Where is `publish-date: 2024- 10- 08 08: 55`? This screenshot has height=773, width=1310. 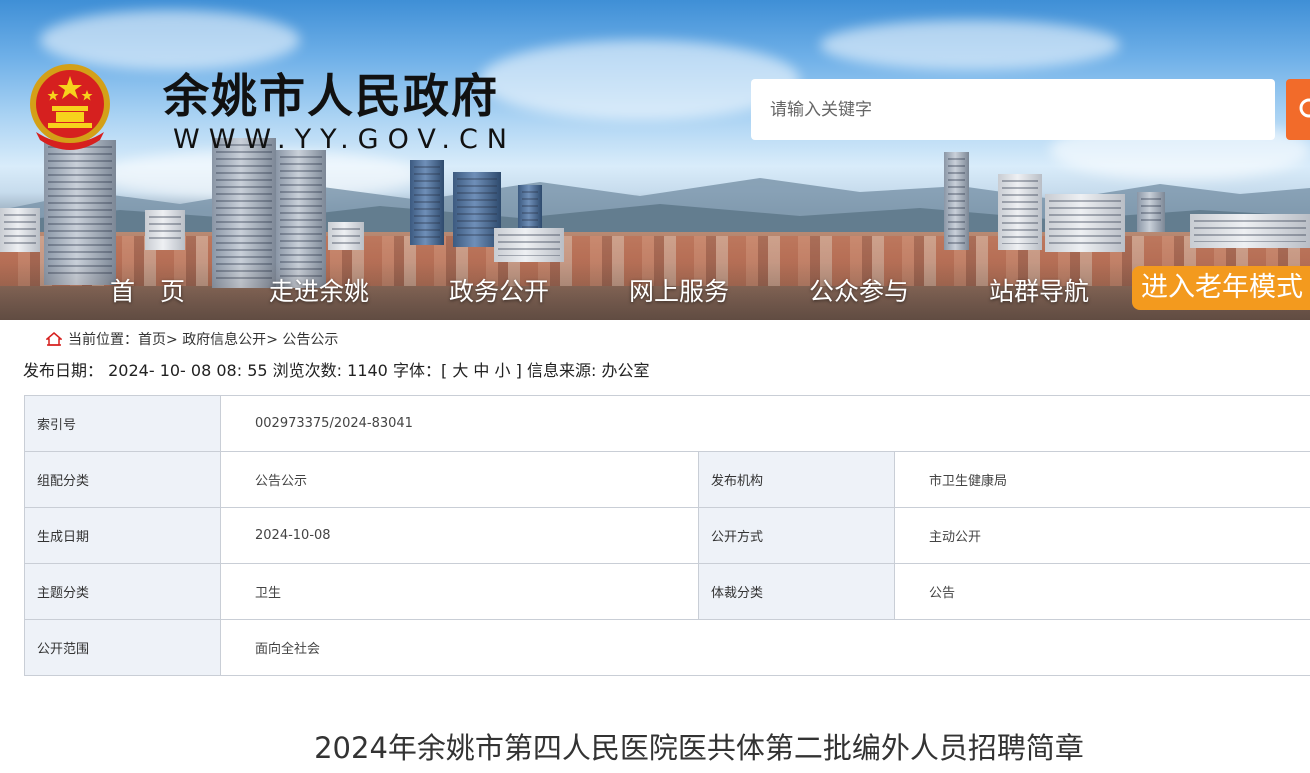 publish-date: 2024- 10- 08 08: 55 is located at coordinates (188, 370).